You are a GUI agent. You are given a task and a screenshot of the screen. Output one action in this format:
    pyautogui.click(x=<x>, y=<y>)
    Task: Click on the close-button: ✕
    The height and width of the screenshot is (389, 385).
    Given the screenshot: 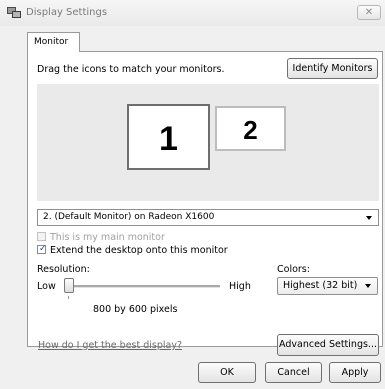 What is the action you would take?
    pyautogui.click(x=369, y=12)
    